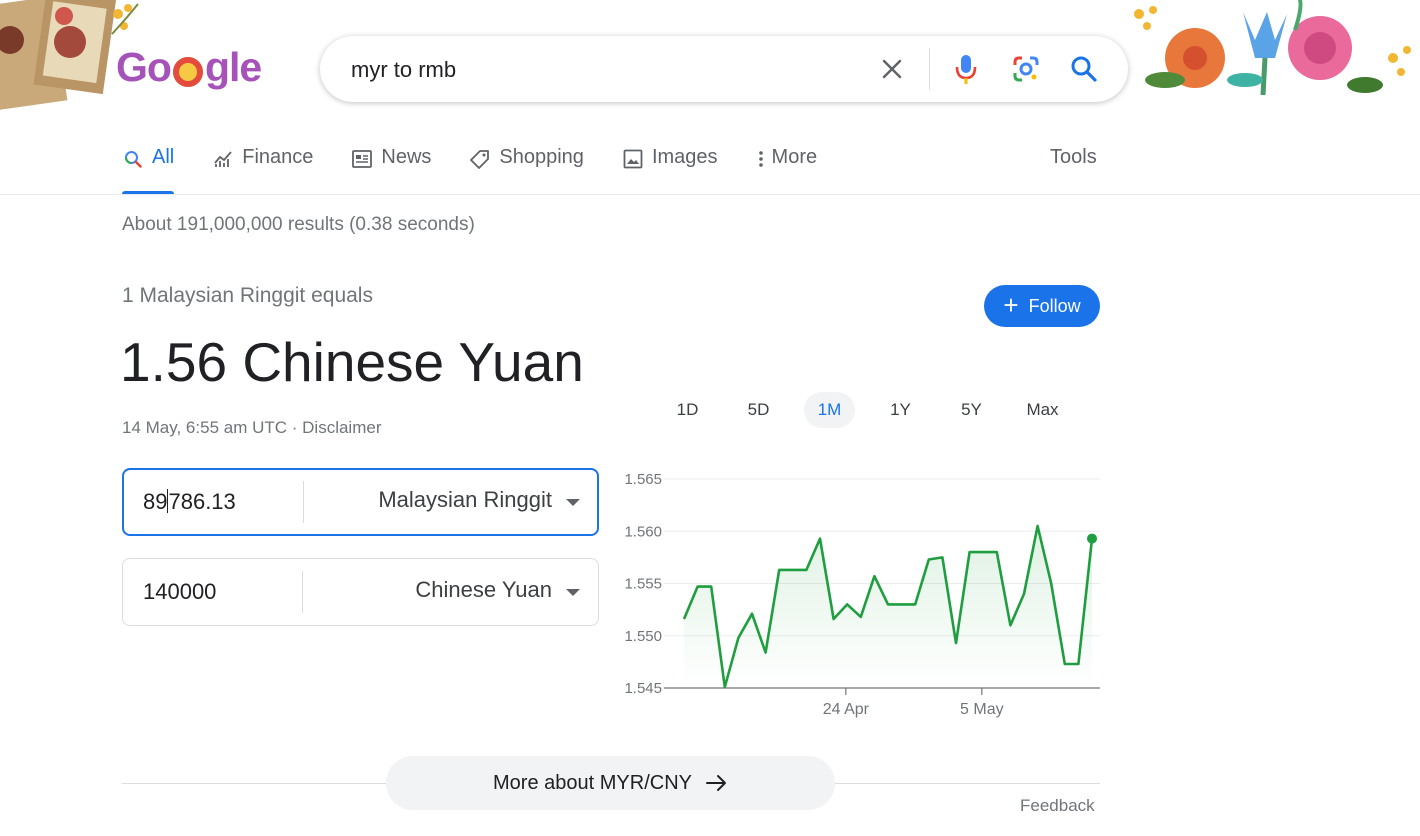 This screenshot has width=1420, height=836. I want to click on tab-label: Images, so click(684, 157).